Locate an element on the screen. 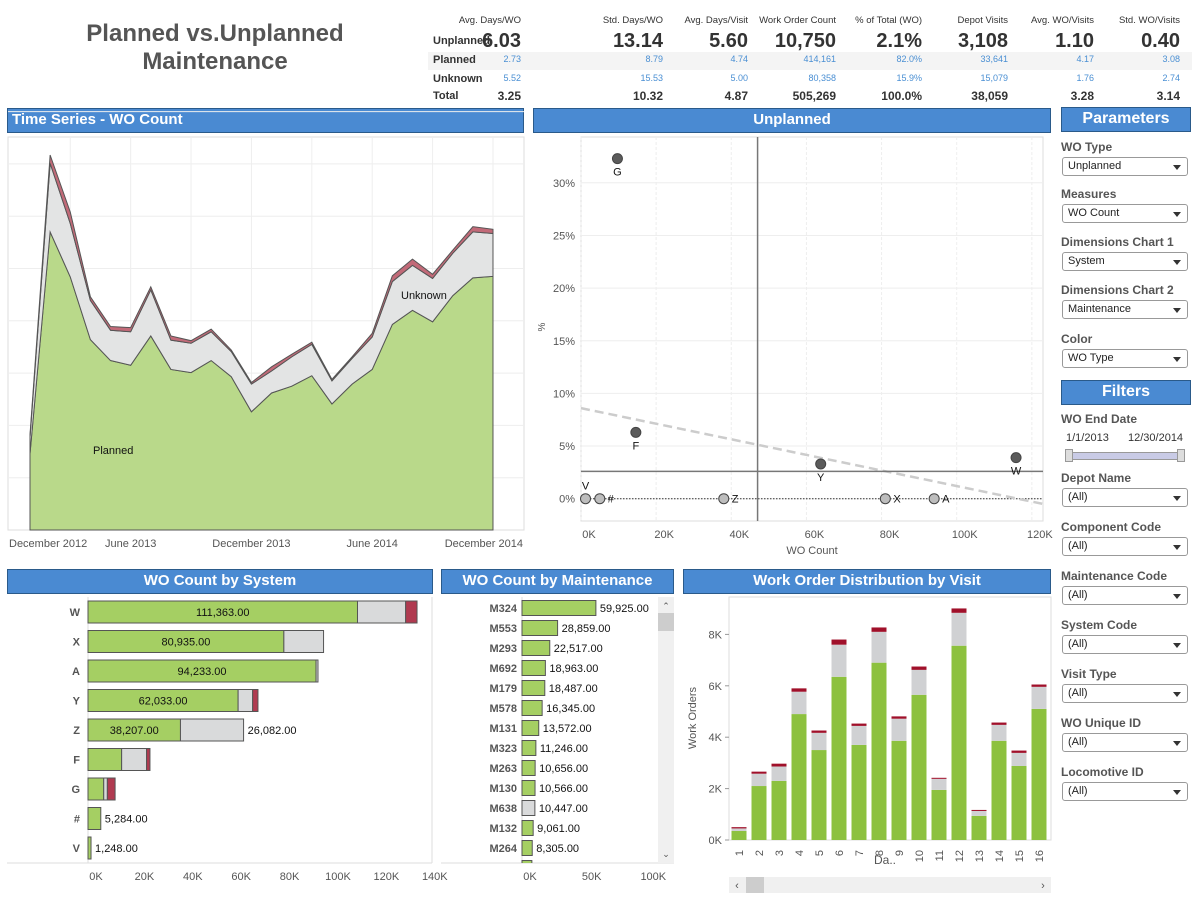 This screenshot has width=1200, height=900. x-tick-label: 120K is located at coordinates (387, 877).